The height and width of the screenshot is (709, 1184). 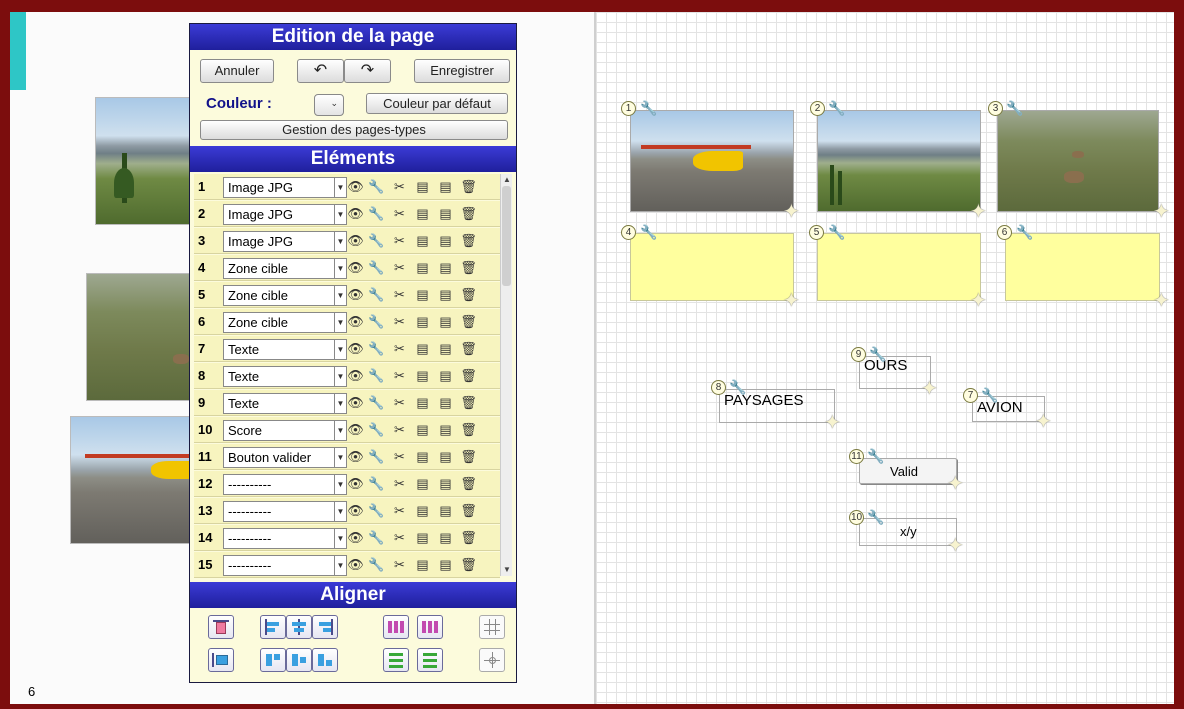 I want to click on element-row: 9 Texte ▼ 👁 🔧 ✂ ▤ ▤ 🗑, so click(x=347, y=403).